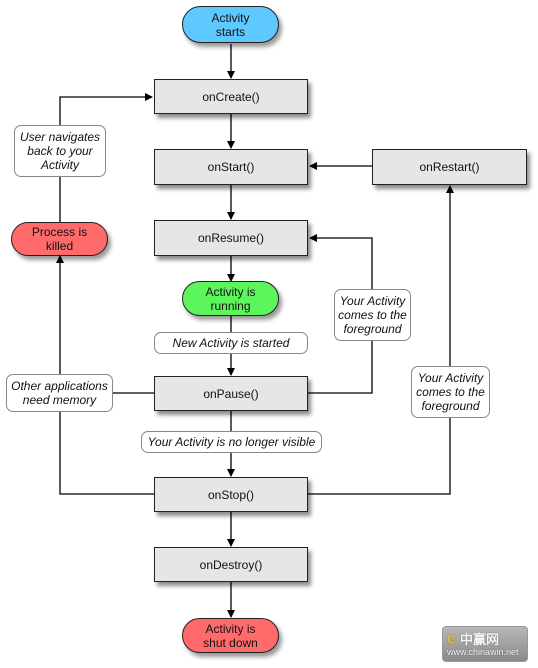 The width and height of the screenshot is (538, 668). I want to click on watermark-url: www.chinawin.net, so click(483, 652).